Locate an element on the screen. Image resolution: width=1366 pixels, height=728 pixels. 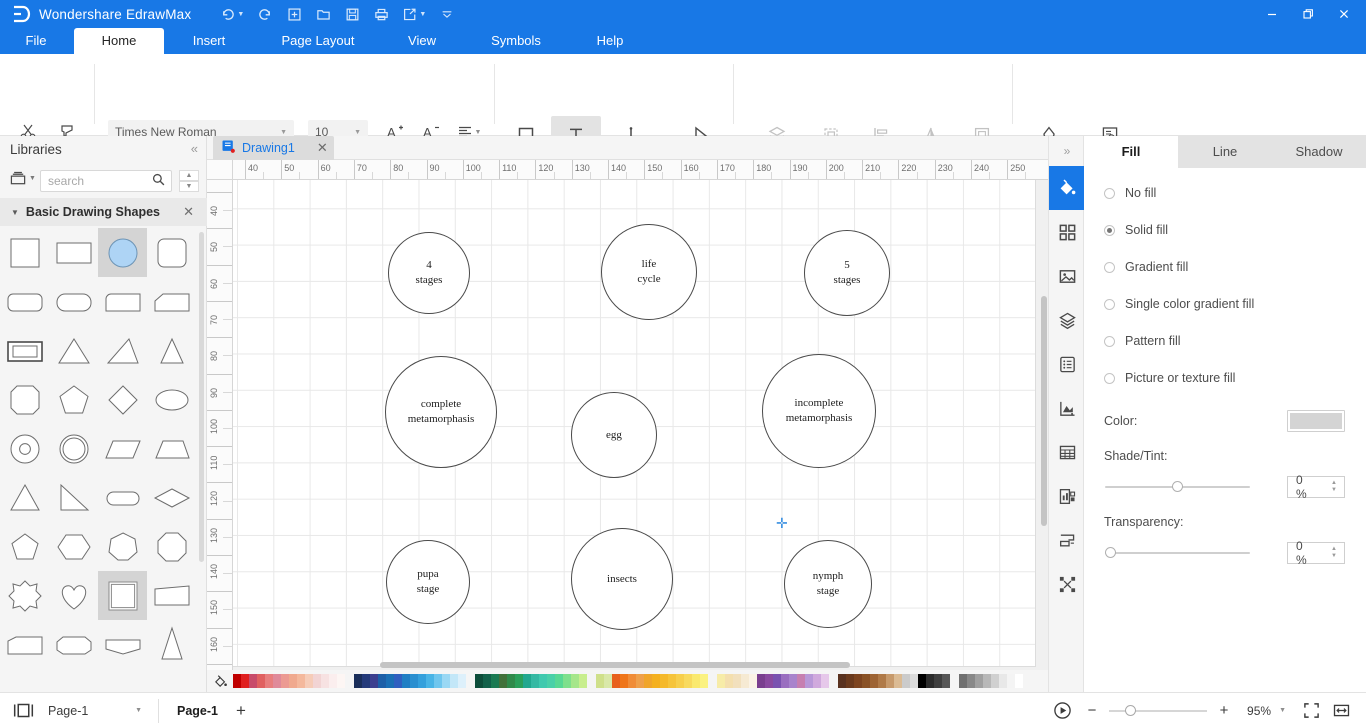
print-icon is located at coordinates (381, 14).